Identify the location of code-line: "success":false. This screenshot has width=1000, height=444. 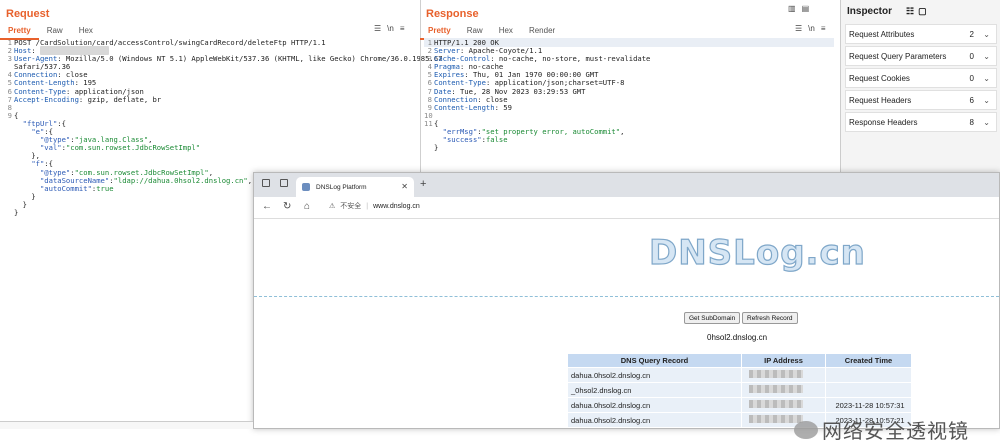
(475, 140).